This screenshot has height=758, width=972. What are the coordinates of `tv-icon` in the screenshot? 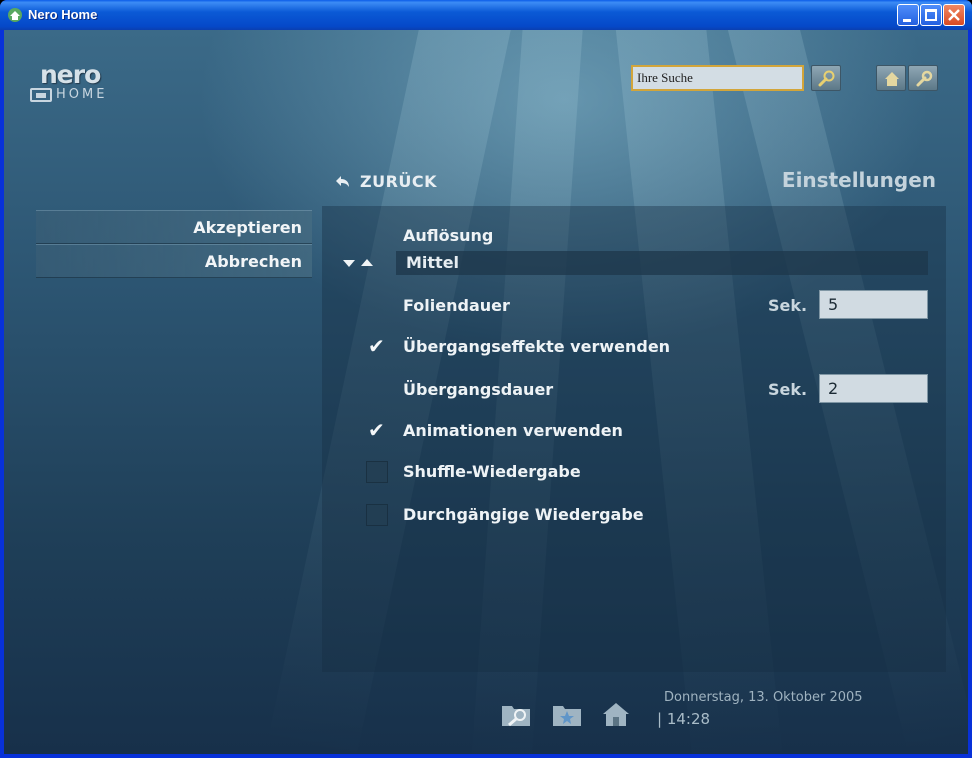 It's located at (41, 95).